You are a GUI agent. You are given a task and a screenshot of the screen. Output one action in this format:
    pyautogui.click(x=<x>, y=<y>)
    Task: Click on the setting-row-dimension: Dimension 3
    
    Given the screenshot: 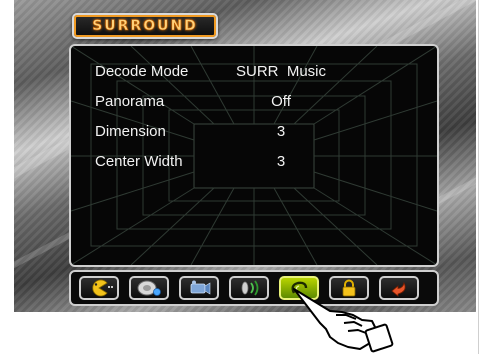 What is the action you would take?
    pyautogui.click(x=260, y=132)
    